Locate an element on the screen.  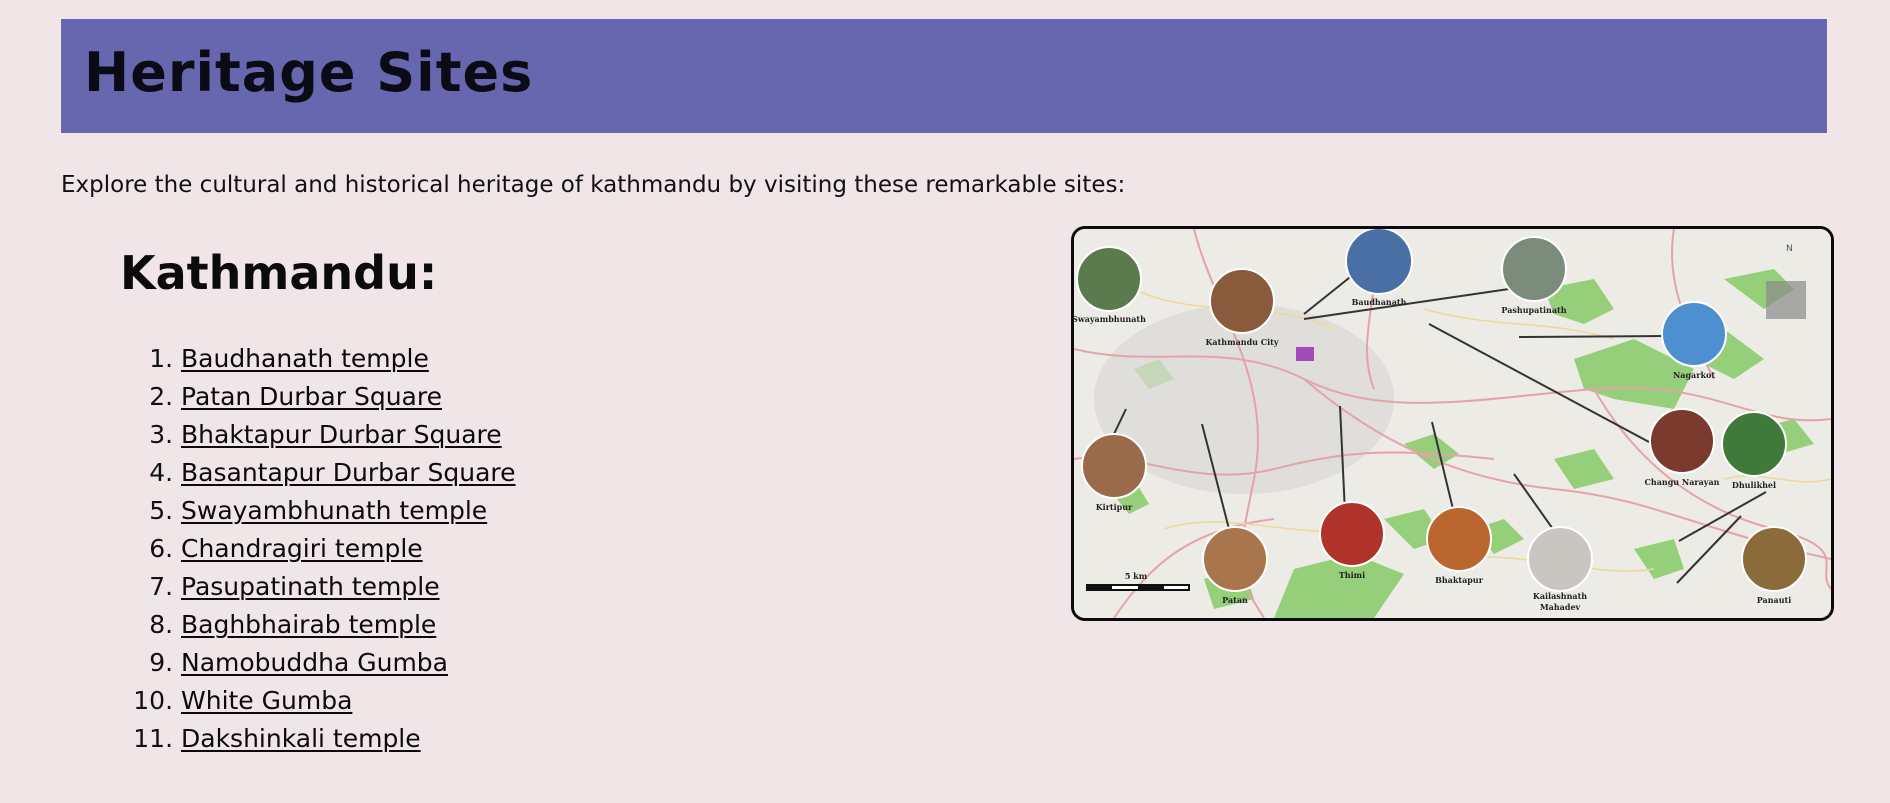
map-label-swayambhunath: Swayambhunath is located at coordinates (1110, 319).